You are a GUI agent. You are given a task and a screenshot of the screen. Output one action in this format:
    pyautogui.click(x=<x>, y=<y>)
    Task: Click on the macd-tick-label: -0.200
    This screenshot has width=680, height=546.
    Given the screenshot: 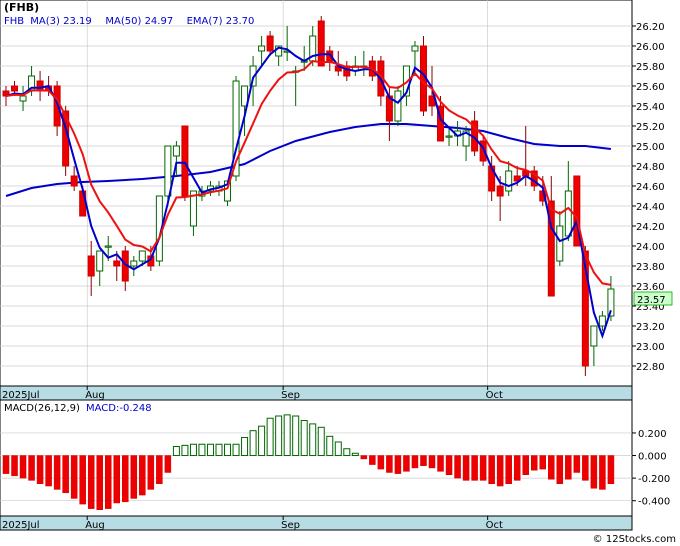 What is the action you would take?
    pyautogui.click(x=654, y=479)
    